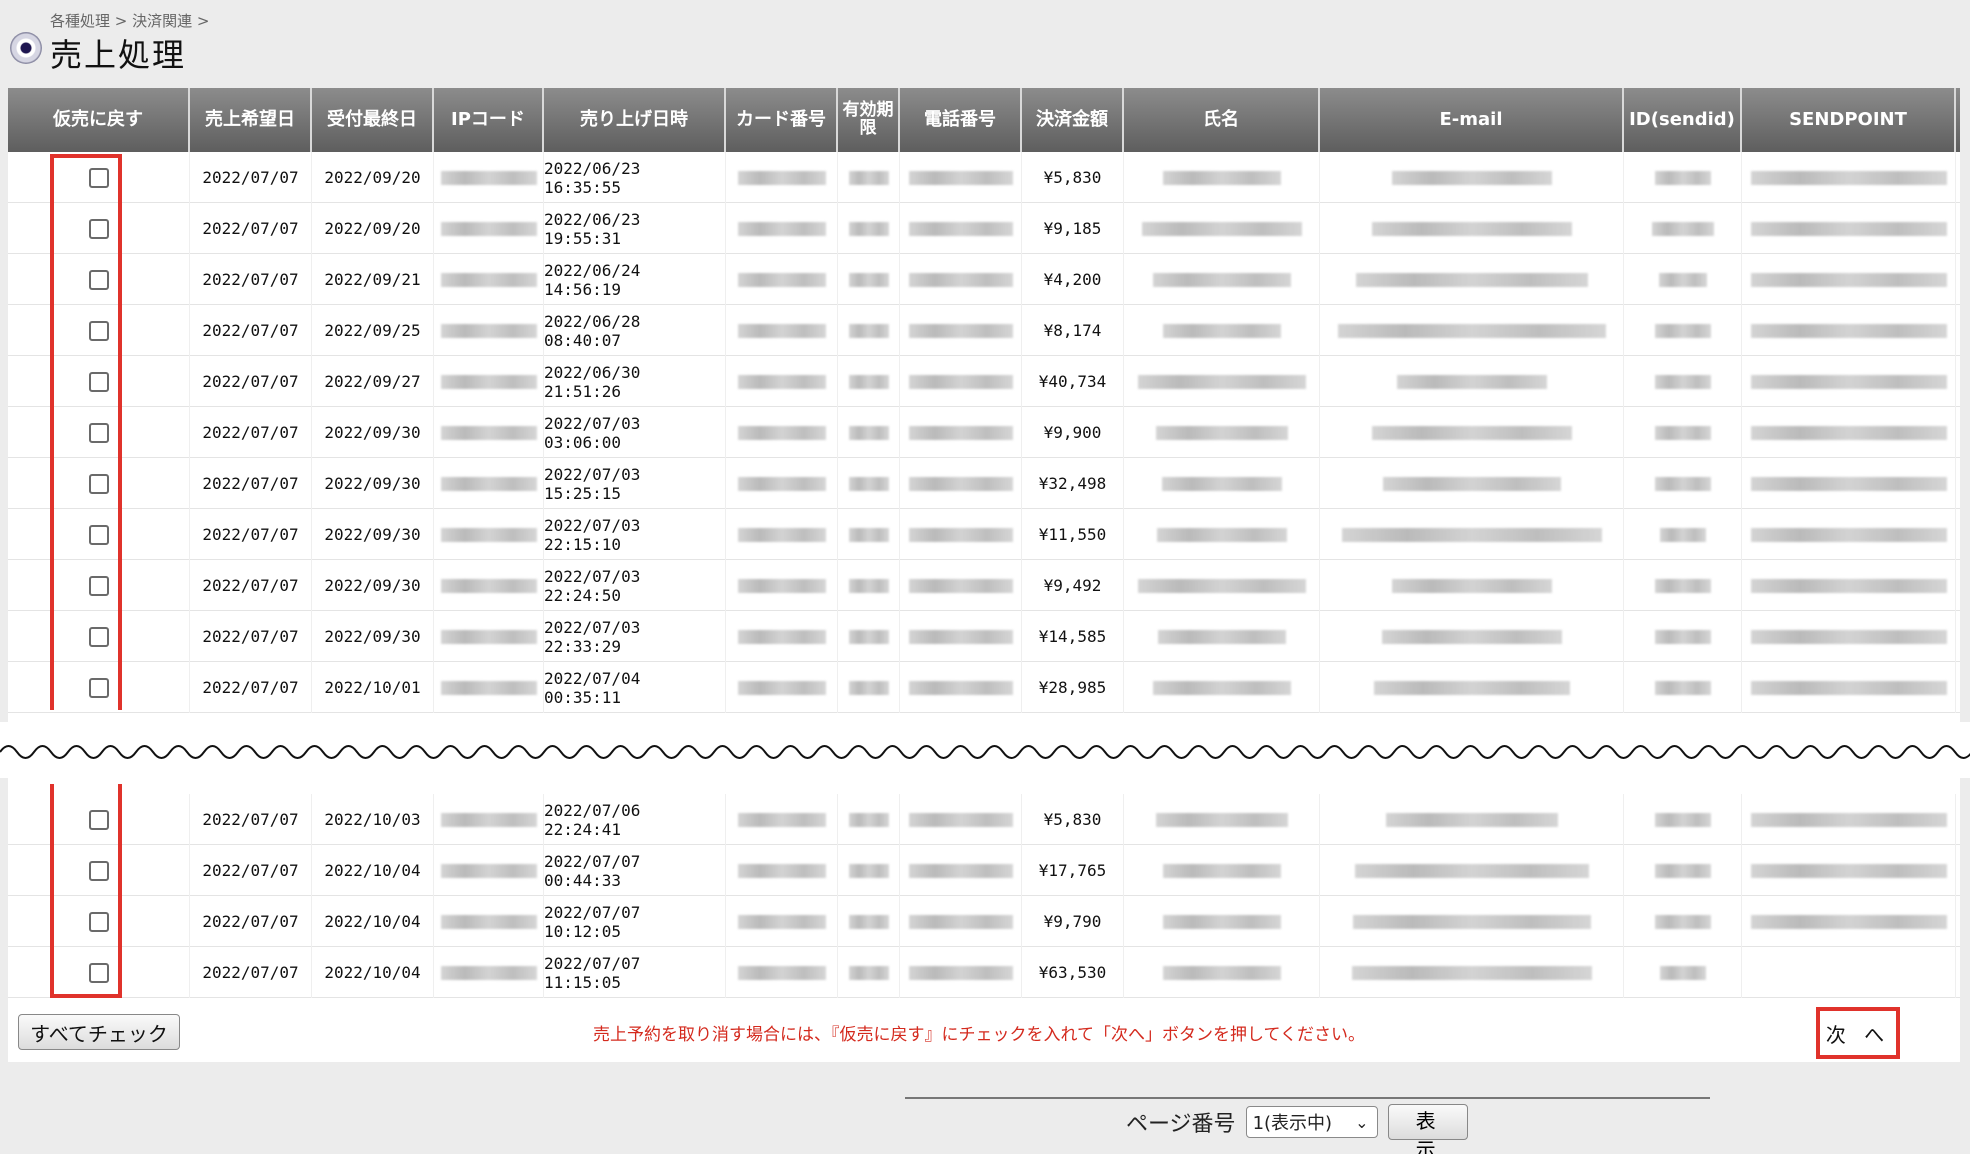 The height and width of the screenshot is (1154, 1970). Describe the element at coordinates (129, 20) in the screenshot. I see `breadcrumb: 各種処理 > 決済関連 >` at that location.